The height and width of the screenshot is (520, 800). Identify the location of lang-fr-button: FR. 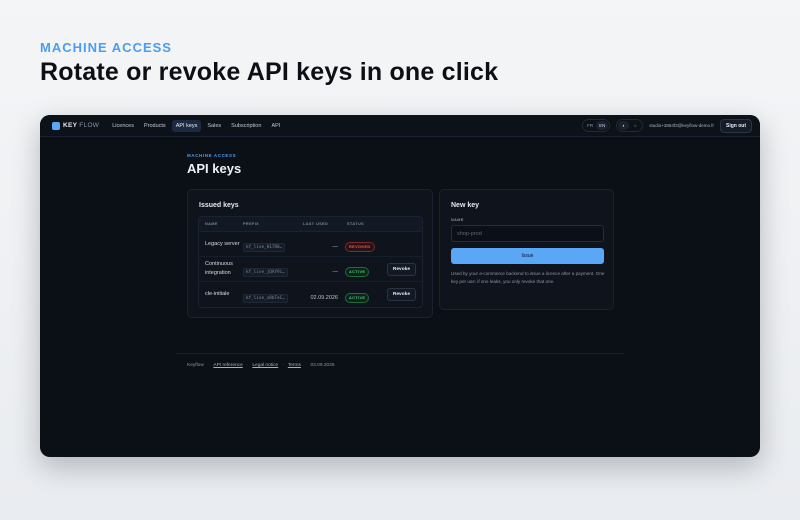
(590, 125).